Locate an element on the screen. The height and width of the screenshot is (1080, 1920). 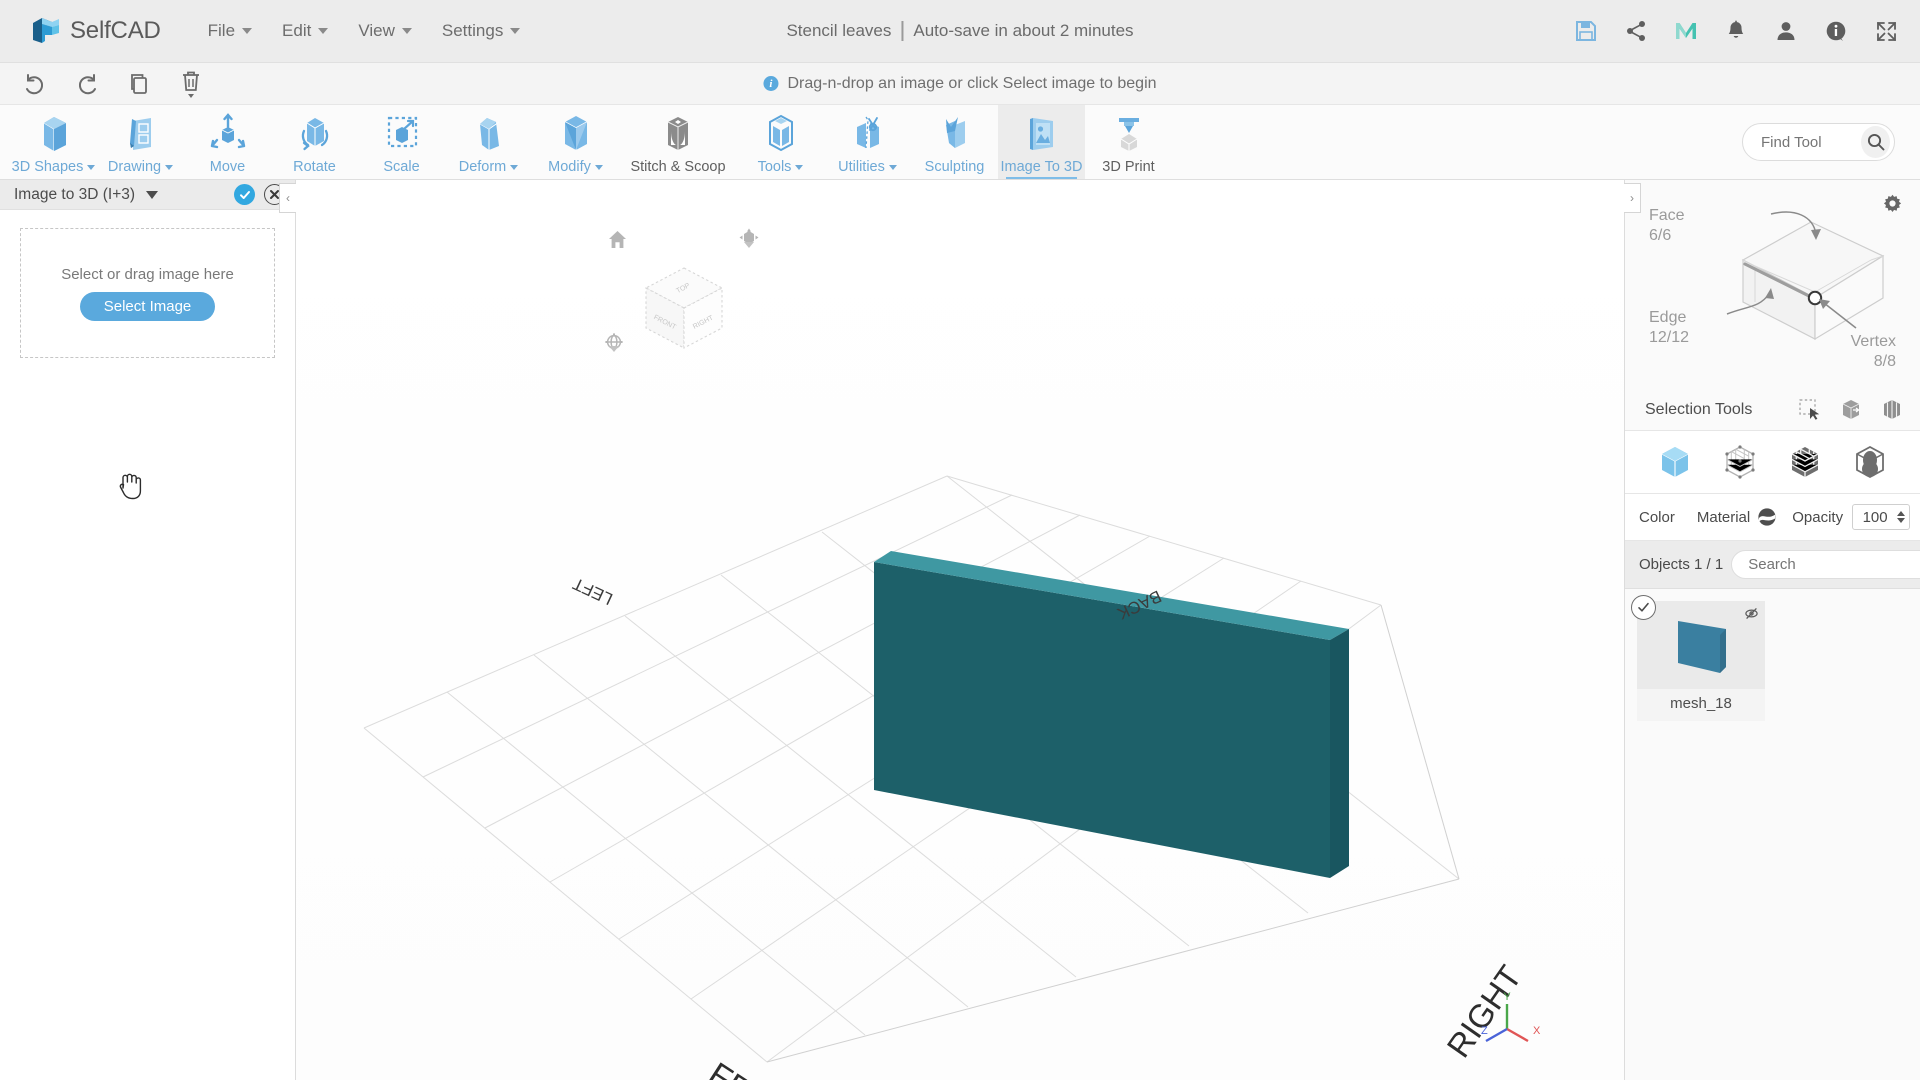
tool-modify: Modify is located at coordinates (575, 142).